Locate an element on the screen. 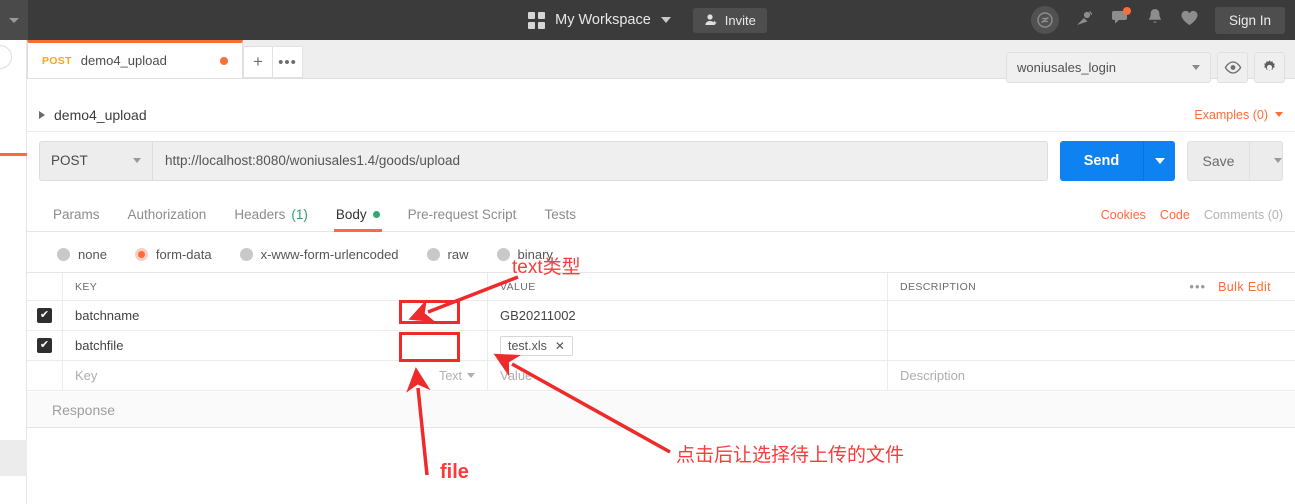 This screenshot has height=504, width=1295. response-title: Response is located at coordinates (84, 409).